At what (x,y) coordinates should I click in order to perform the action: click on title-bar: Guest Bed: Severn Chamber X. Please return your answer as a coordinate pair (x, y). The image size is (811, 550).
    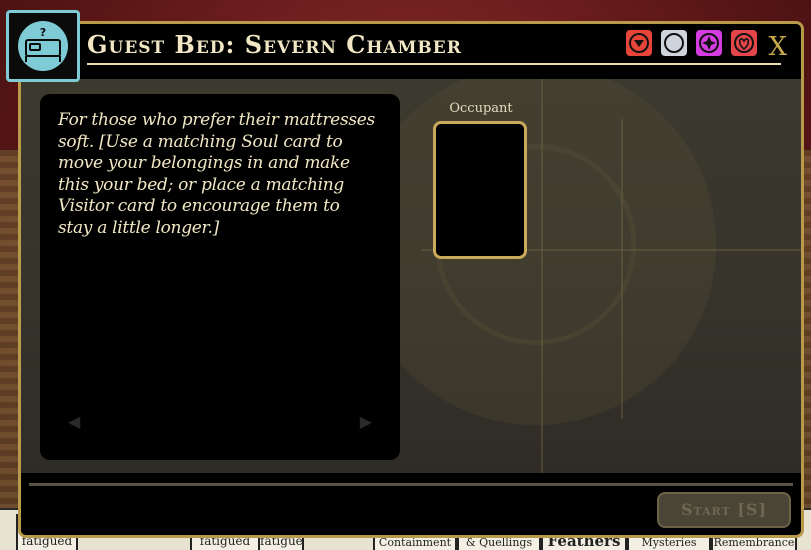
    Looking at the image, I should click on (411, 51).